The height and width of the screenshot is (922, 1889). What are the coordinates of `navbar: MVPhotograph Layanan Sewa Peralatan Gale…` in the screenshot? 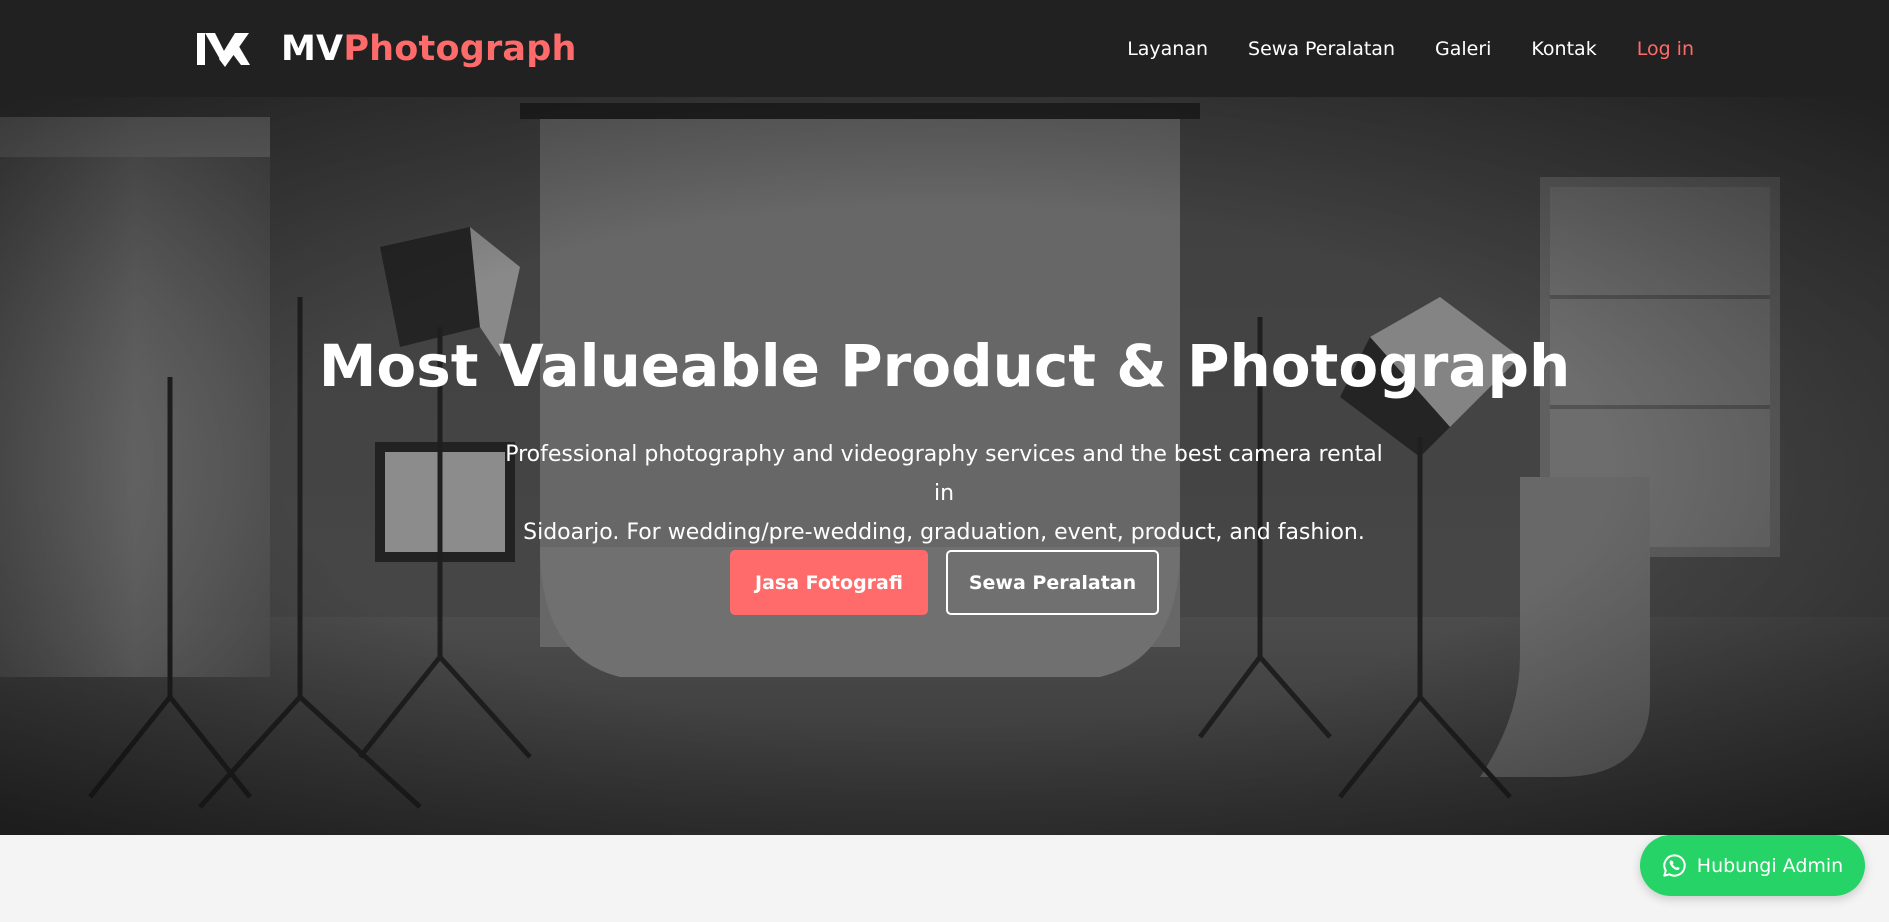 It's located at (944, 48).